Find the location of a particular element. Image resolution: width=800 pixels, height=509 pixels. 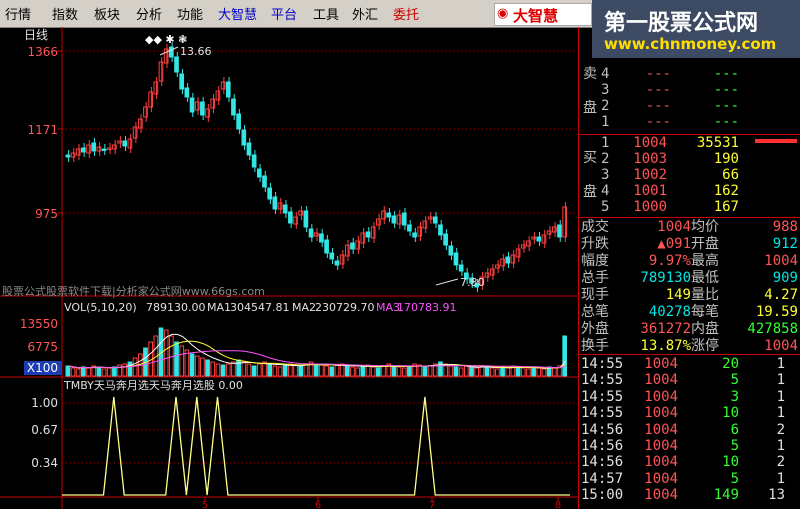

buy-level-number: 4 is located at coordinates (605, 191).